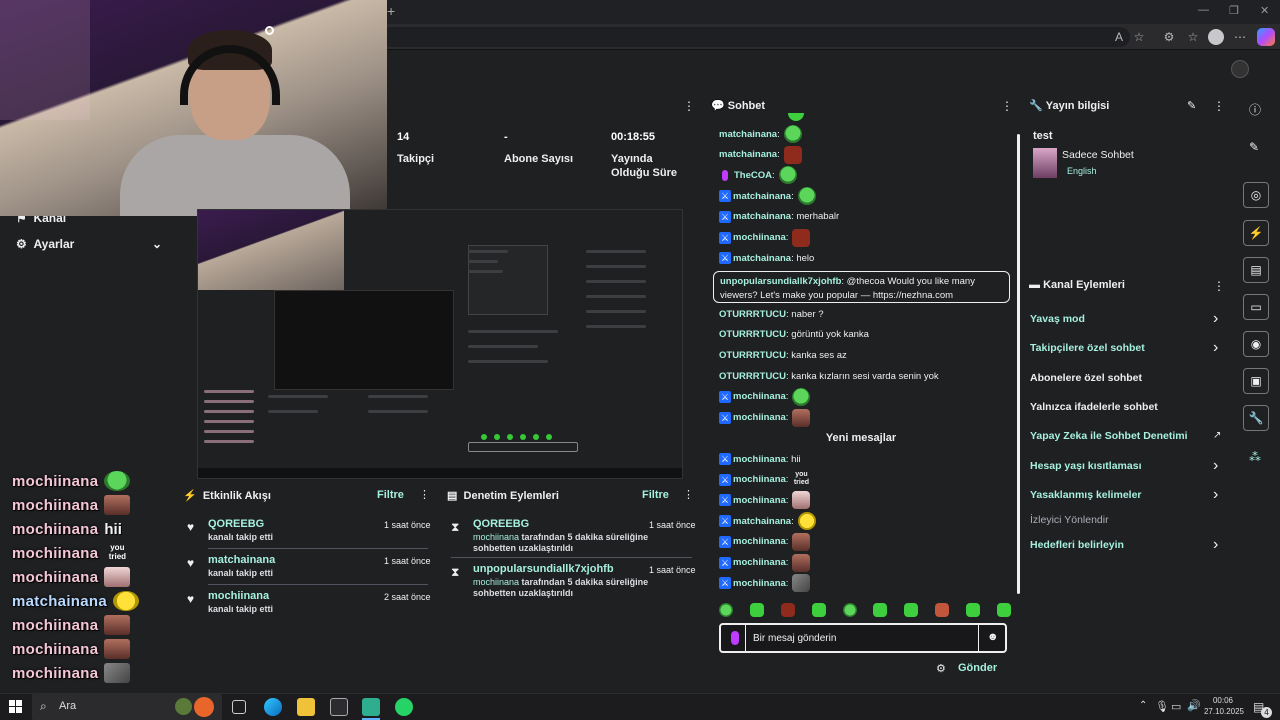 Image resolution: width=1280 pixels, height=720 pixels. Describe the element at coordinates (89, 244) in the screenshot. I see `nav-settings: ⚙ Ayarlar ⌄` at that location.